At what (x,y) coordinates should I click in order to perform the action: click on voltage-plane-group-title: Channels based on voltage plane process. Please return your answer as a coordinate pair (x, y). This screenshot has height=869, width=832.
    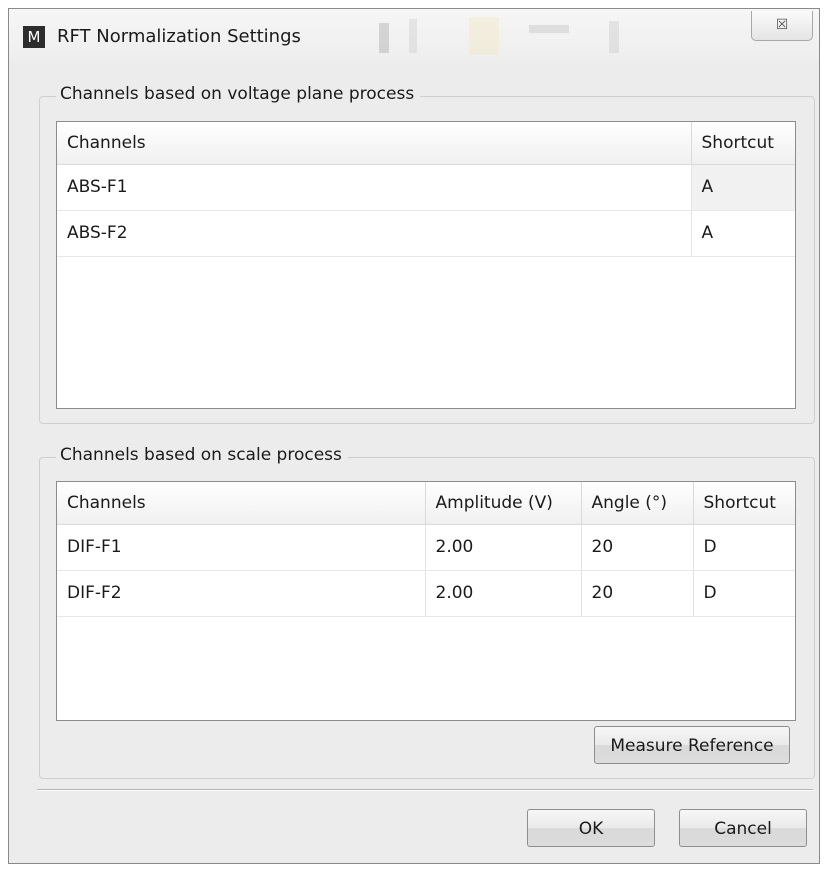
    Looking at the image, I should click on (238, 94).